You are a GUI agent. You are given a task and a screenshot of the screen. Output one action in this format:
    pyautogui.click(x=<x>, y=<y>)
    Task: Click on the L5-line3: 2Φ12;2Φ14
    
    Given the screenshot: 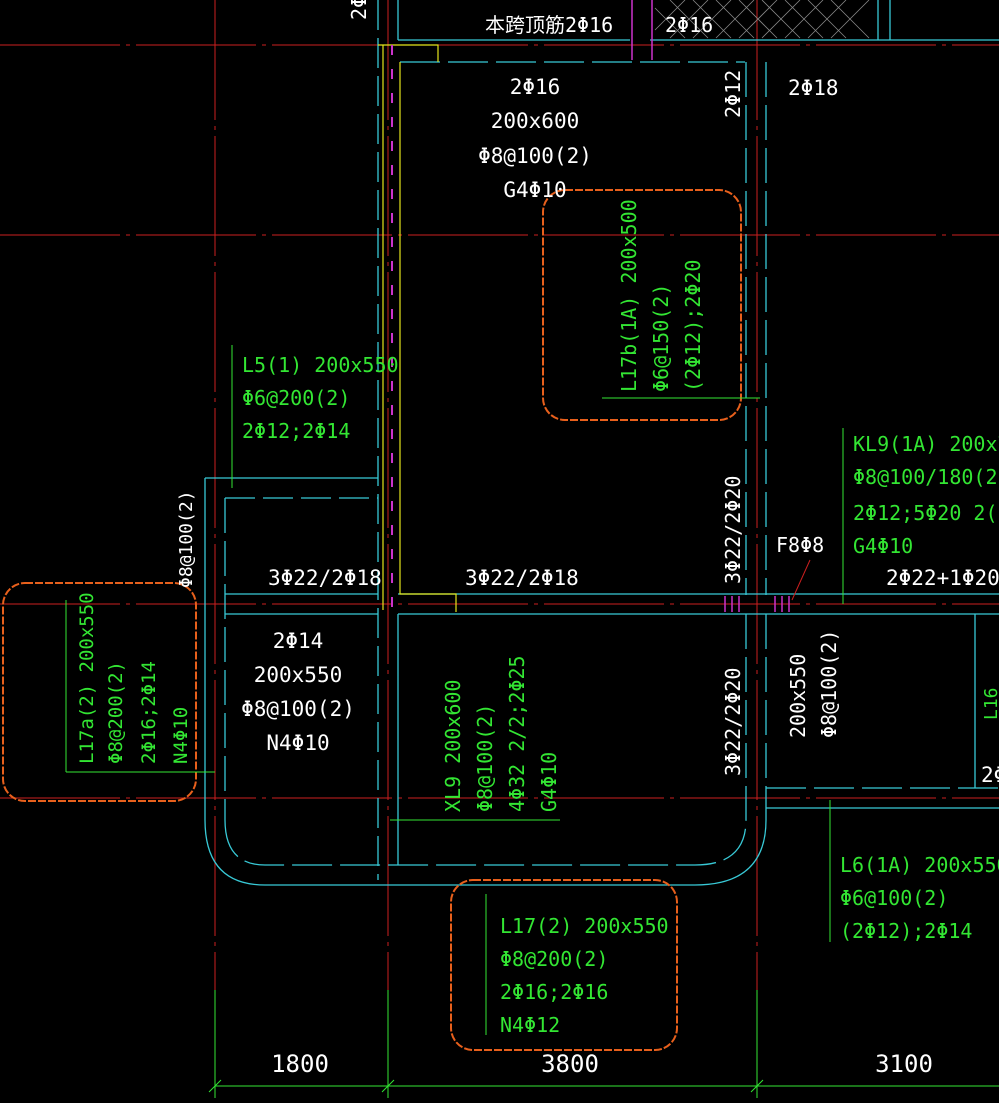 What is the action you would take?
    pyautogui.click(x=296, y=431)
    